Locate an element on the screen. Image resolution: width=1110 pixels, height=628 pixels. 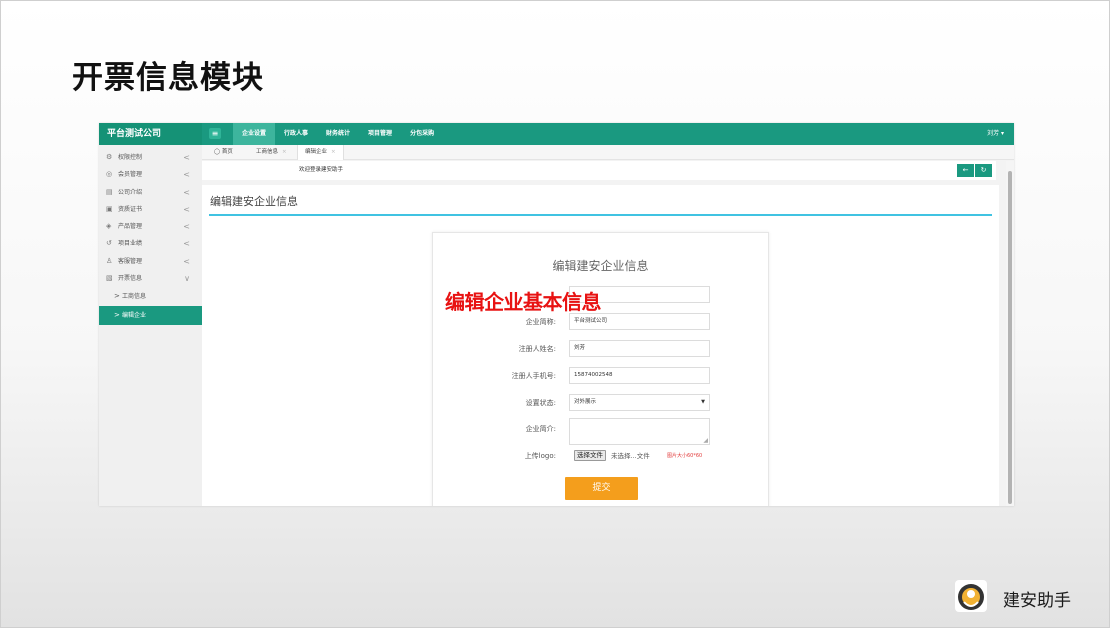
top-nav: 企业设置 行政人事 财务统计 项目管理 分包采购 is located at coordinates (338, 134).